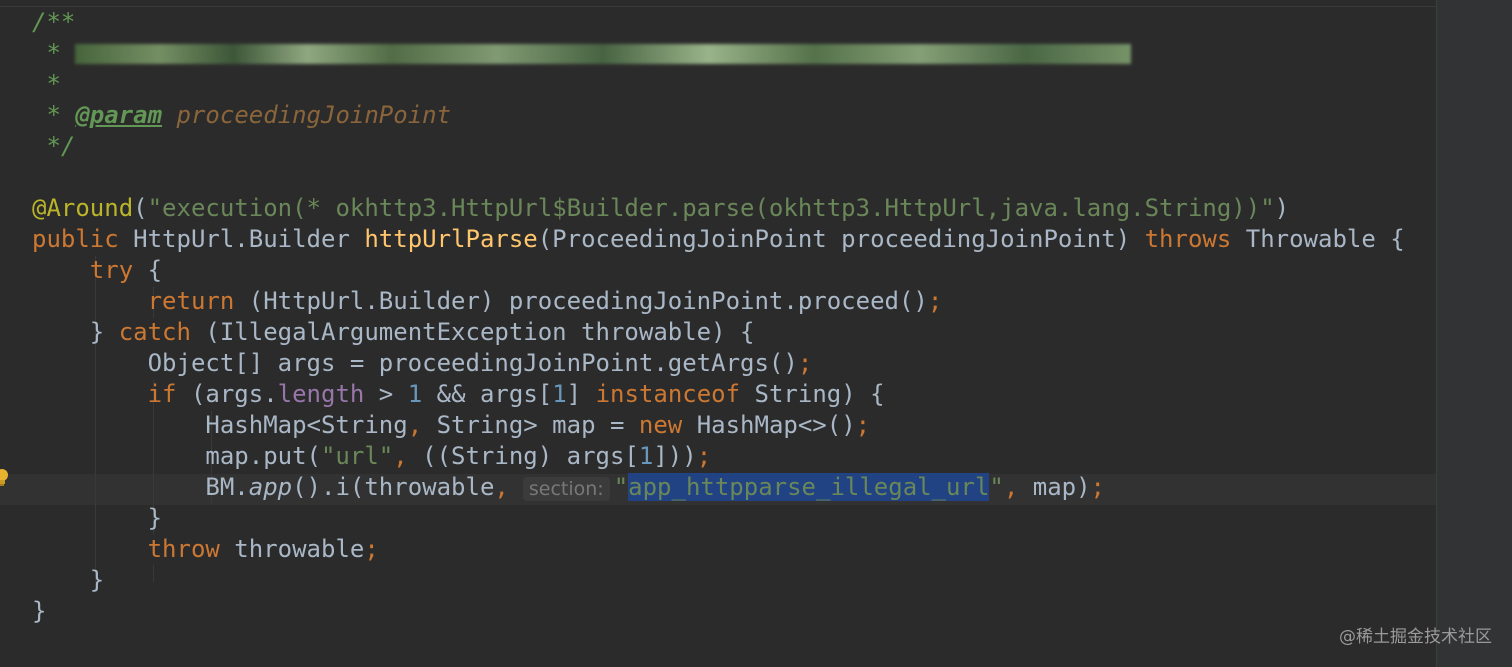 The image size is (1512, 667). What do you see at coordinates (603, 54) in the screenshot?
I see `redacted-url` at bounding box center [603, 54].